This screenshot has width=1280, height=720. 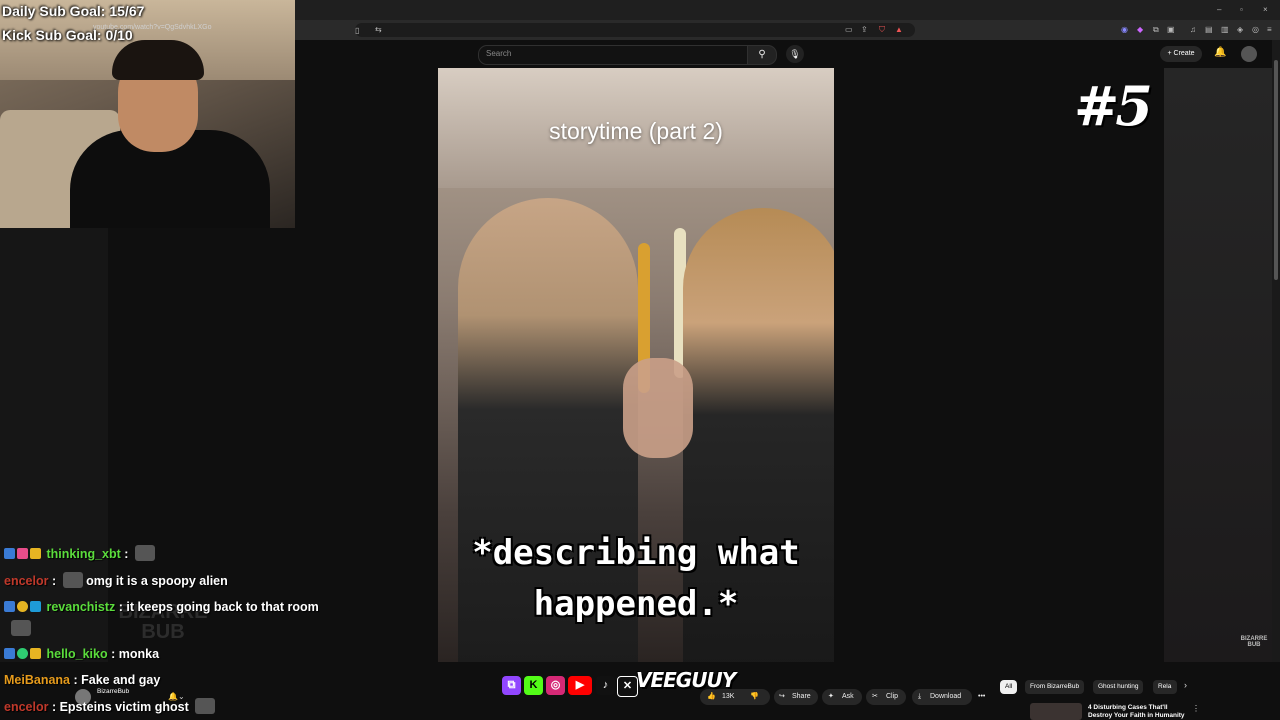 I want to click on chat-text: it keeps going back to that room, so click(x=222, y=607).